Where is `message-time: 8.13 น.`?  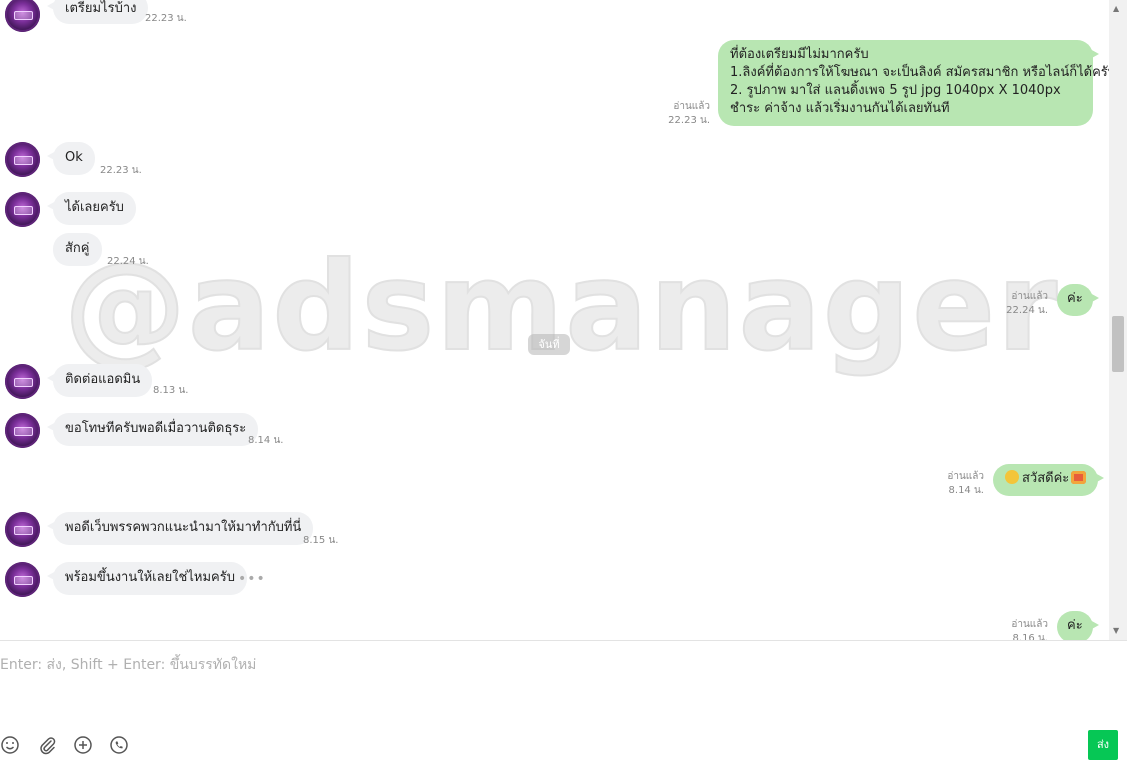
message-time: 8.13 น. is located at coordinates (171, 390).